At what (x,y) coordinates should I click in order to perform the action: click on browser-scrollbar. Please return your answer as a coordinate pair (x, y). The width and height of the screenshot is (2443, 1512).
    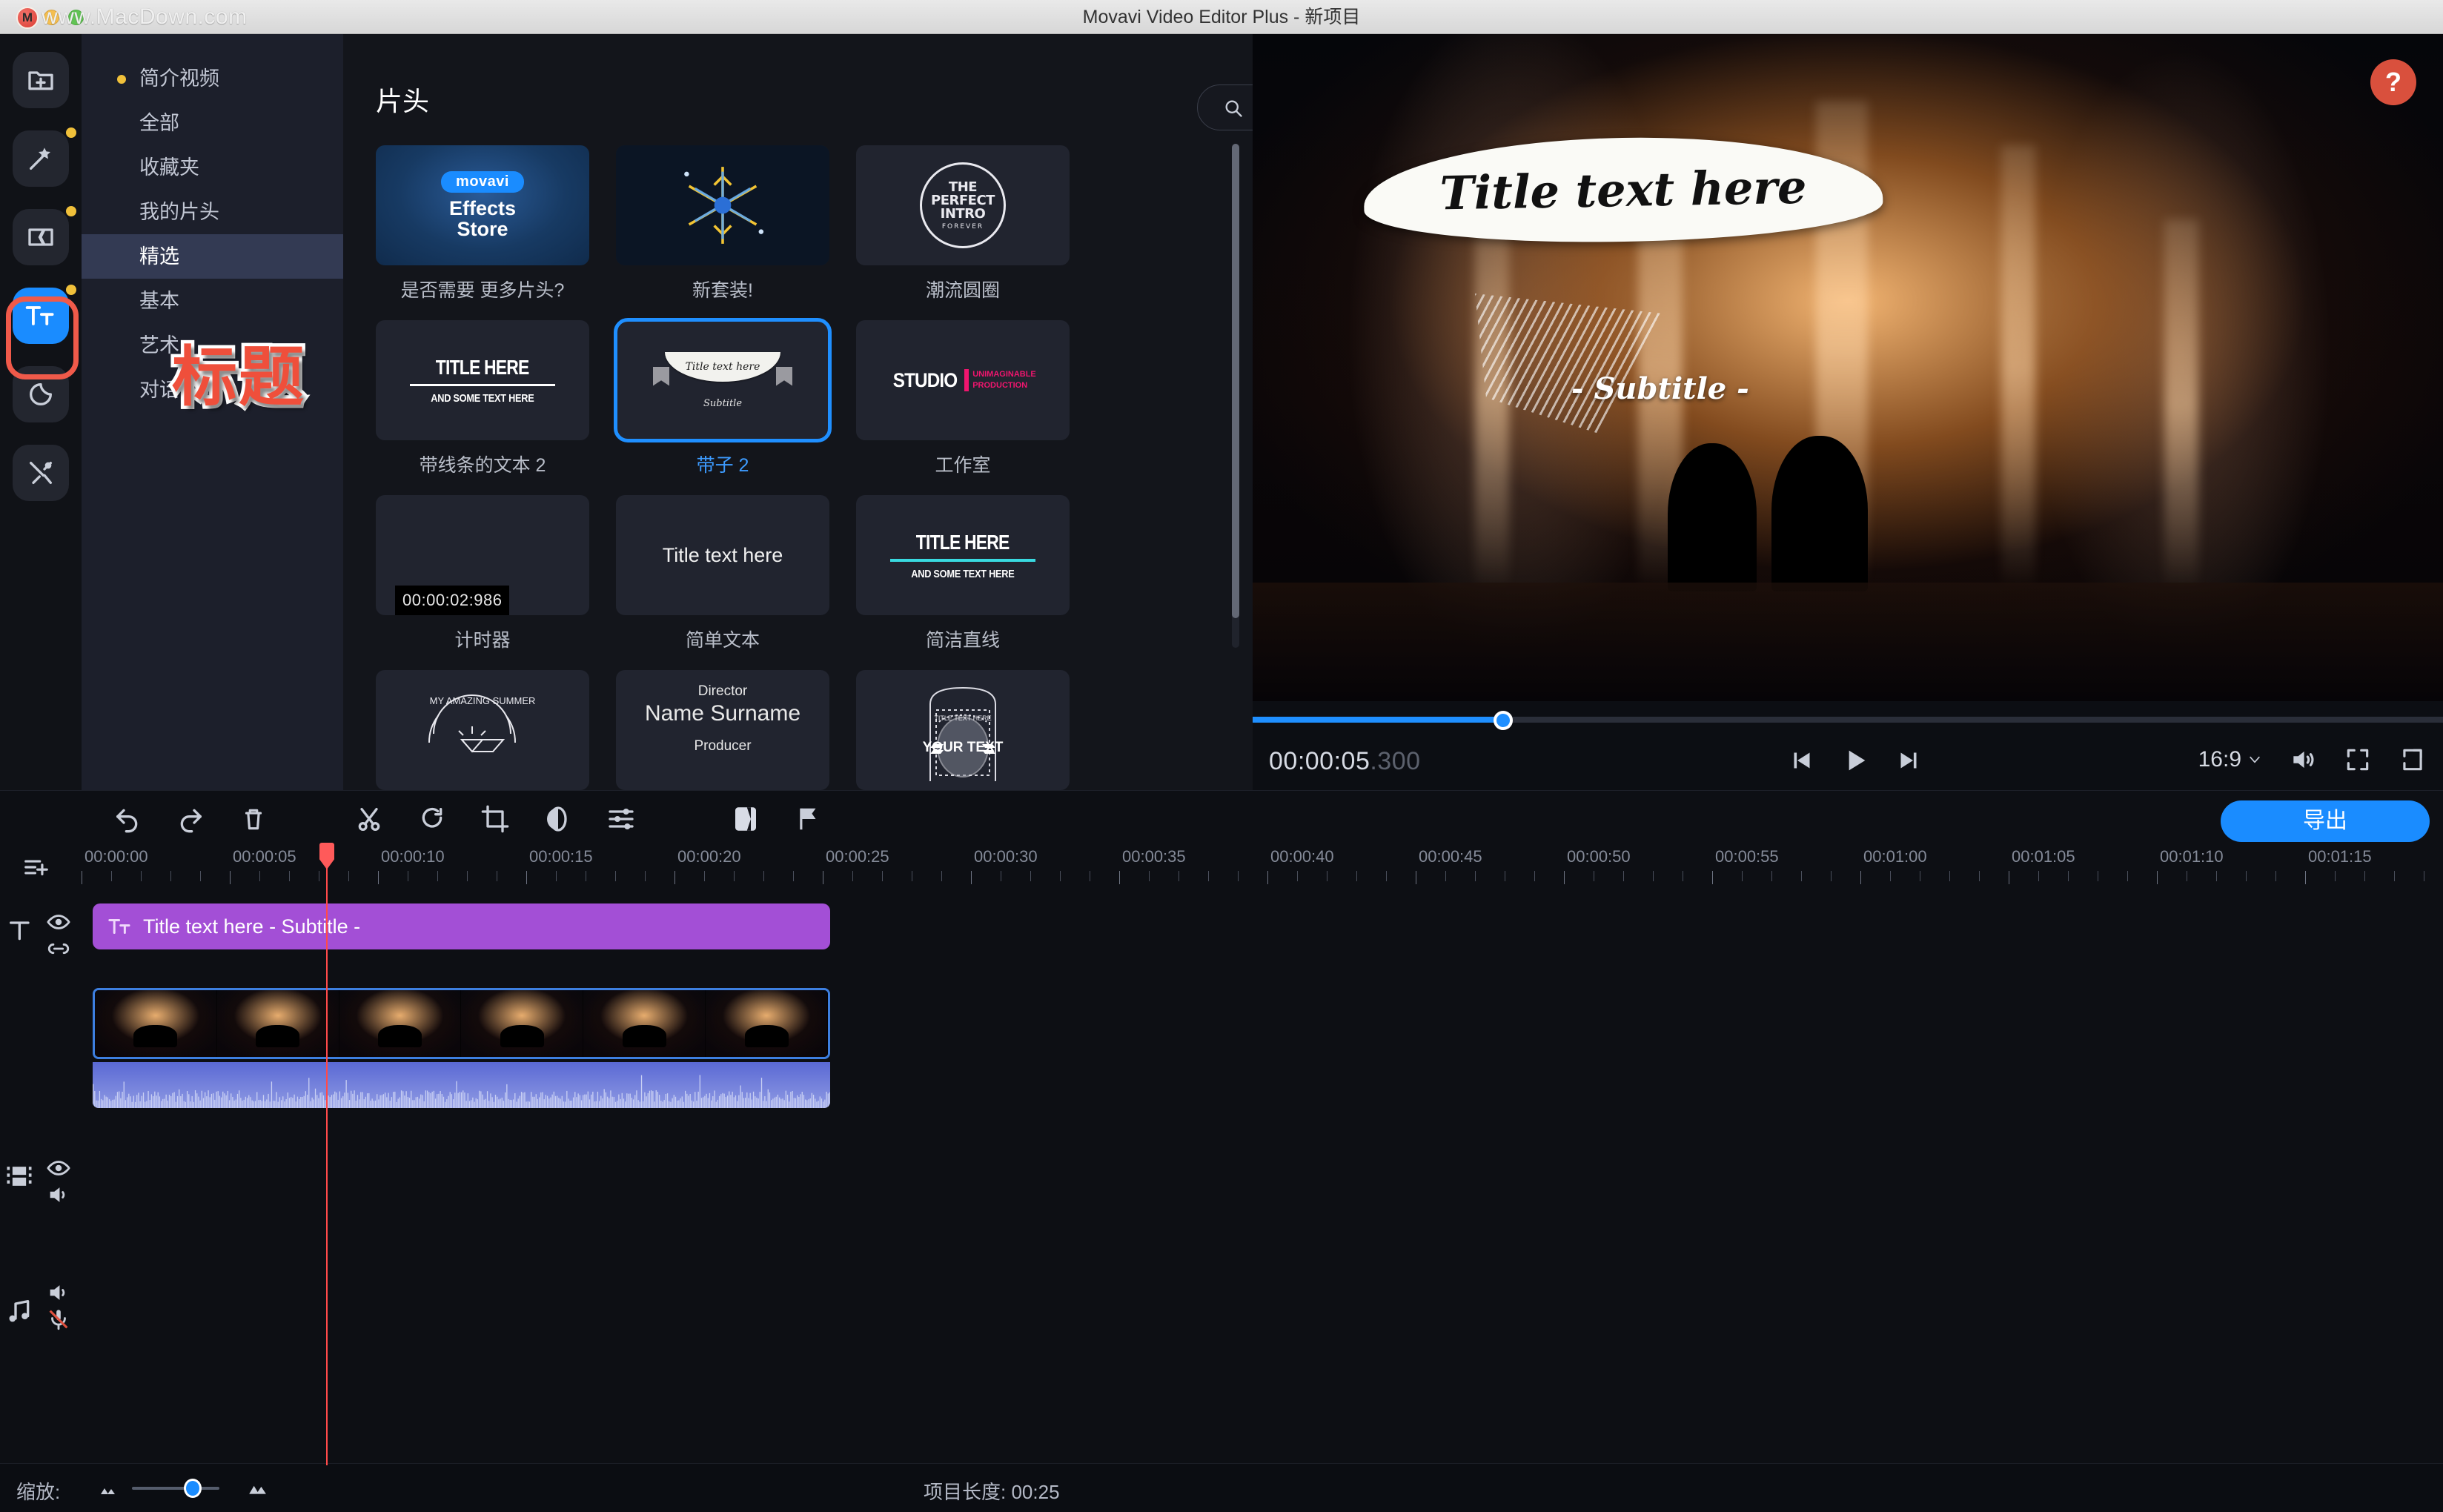
    Looking at the image, I should click on (1235, 396).